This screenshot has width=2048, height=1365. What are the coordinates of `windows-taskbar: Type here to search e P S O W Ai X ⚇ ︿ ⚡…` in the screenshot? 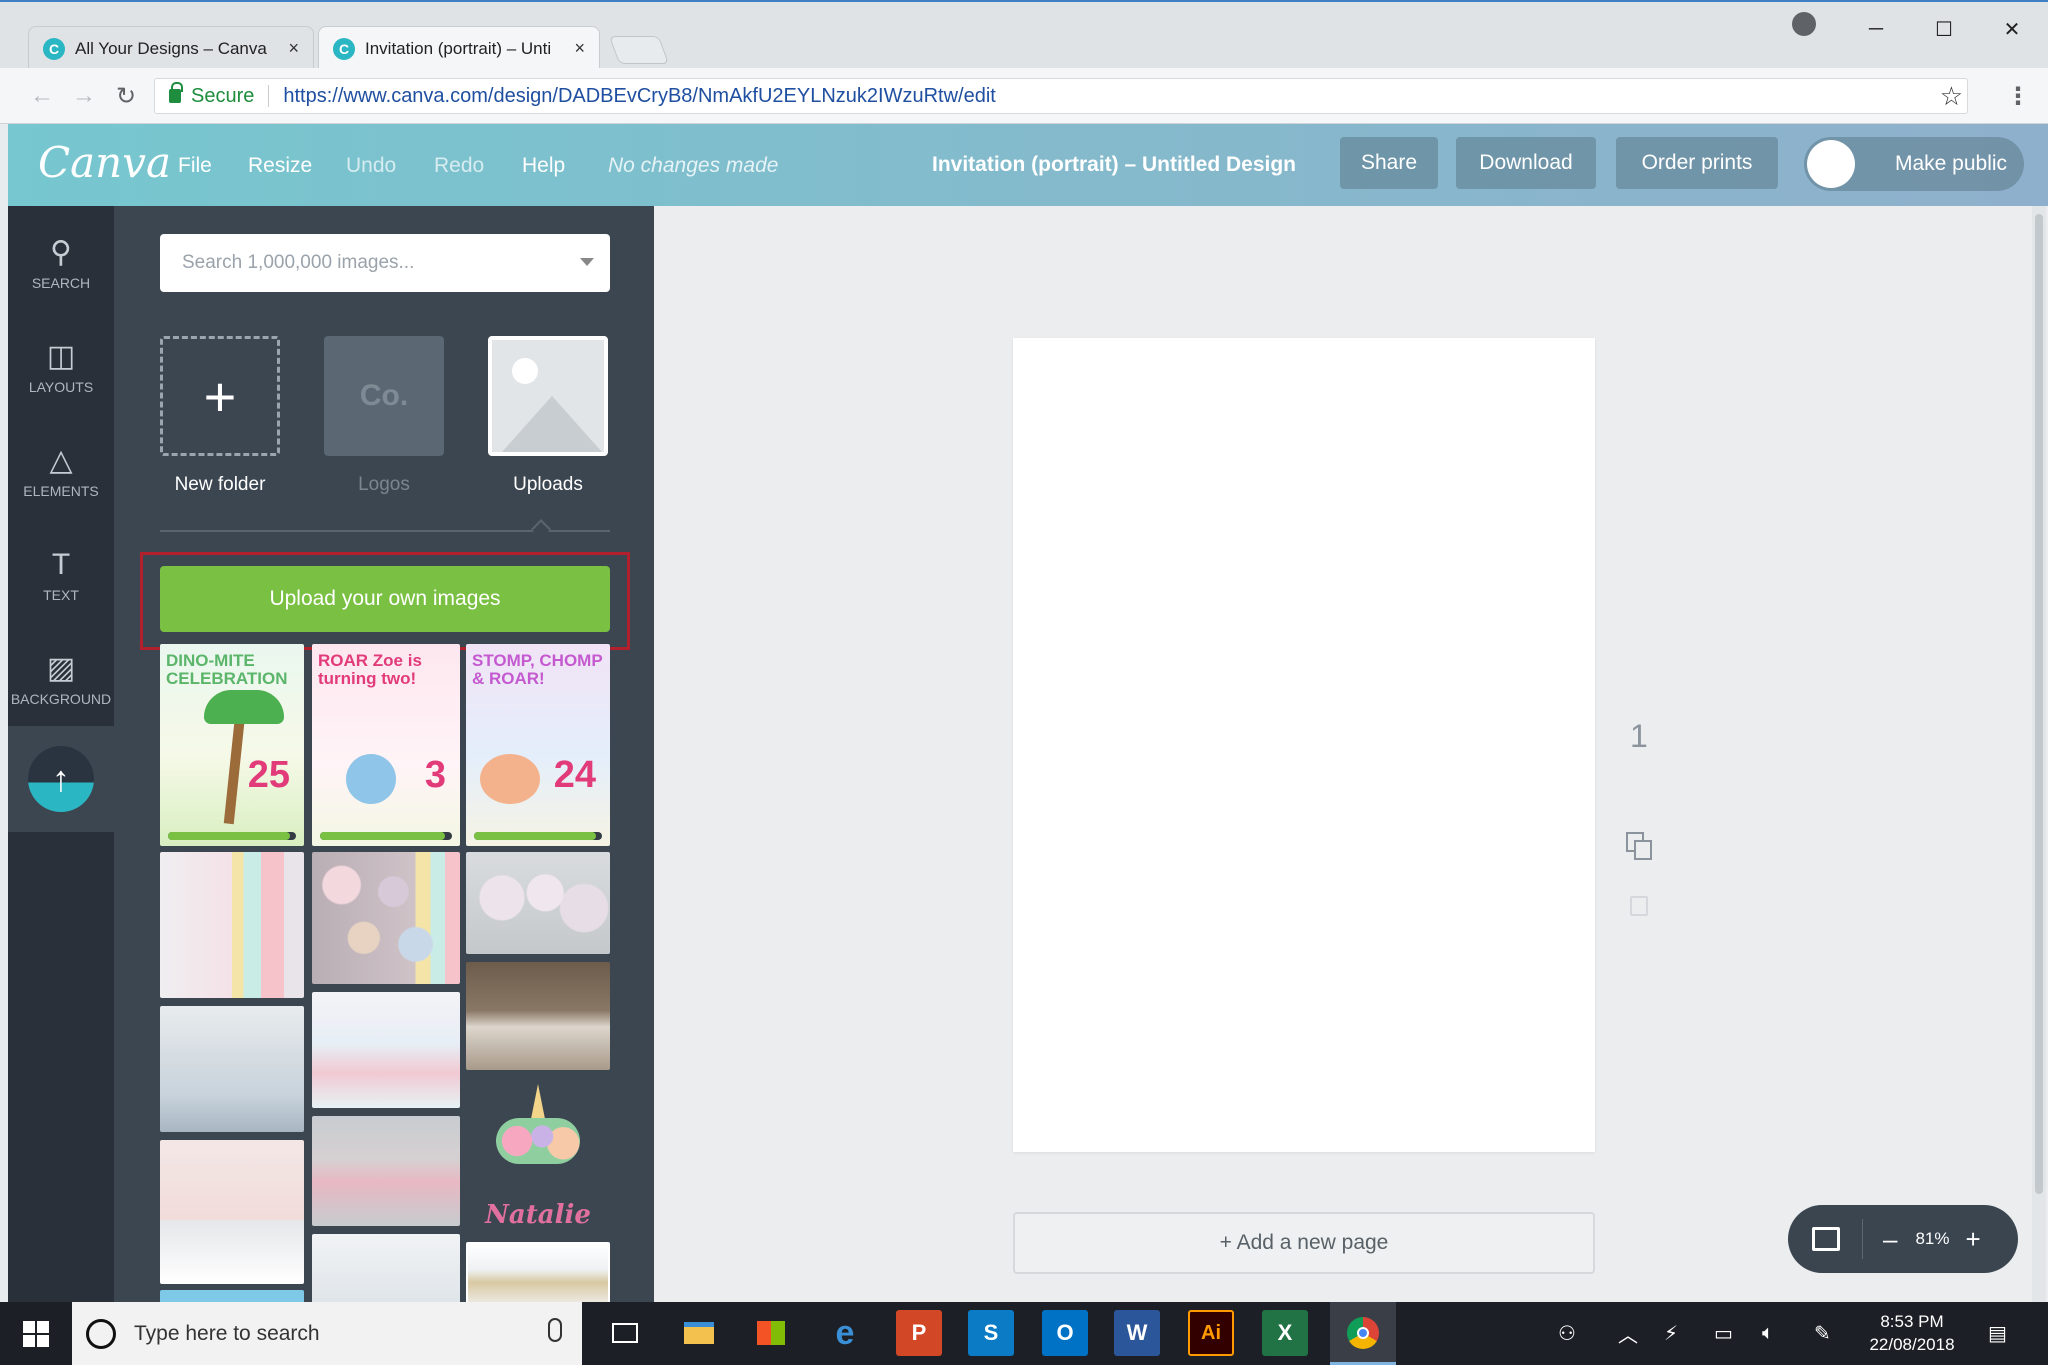 It's located at (1024, 1333).